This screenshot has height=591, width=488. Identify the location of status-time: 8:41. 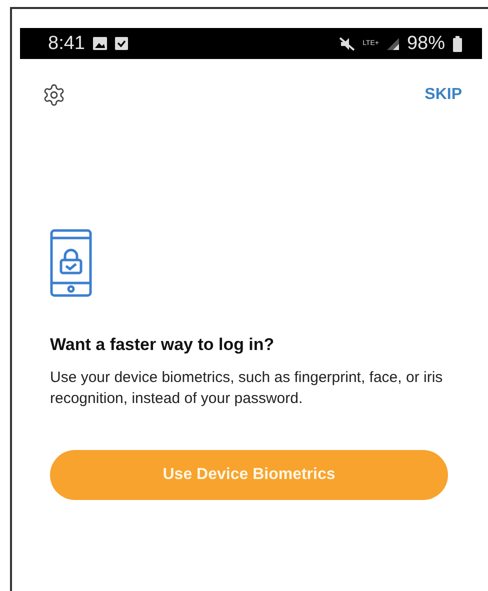
(66, 43).